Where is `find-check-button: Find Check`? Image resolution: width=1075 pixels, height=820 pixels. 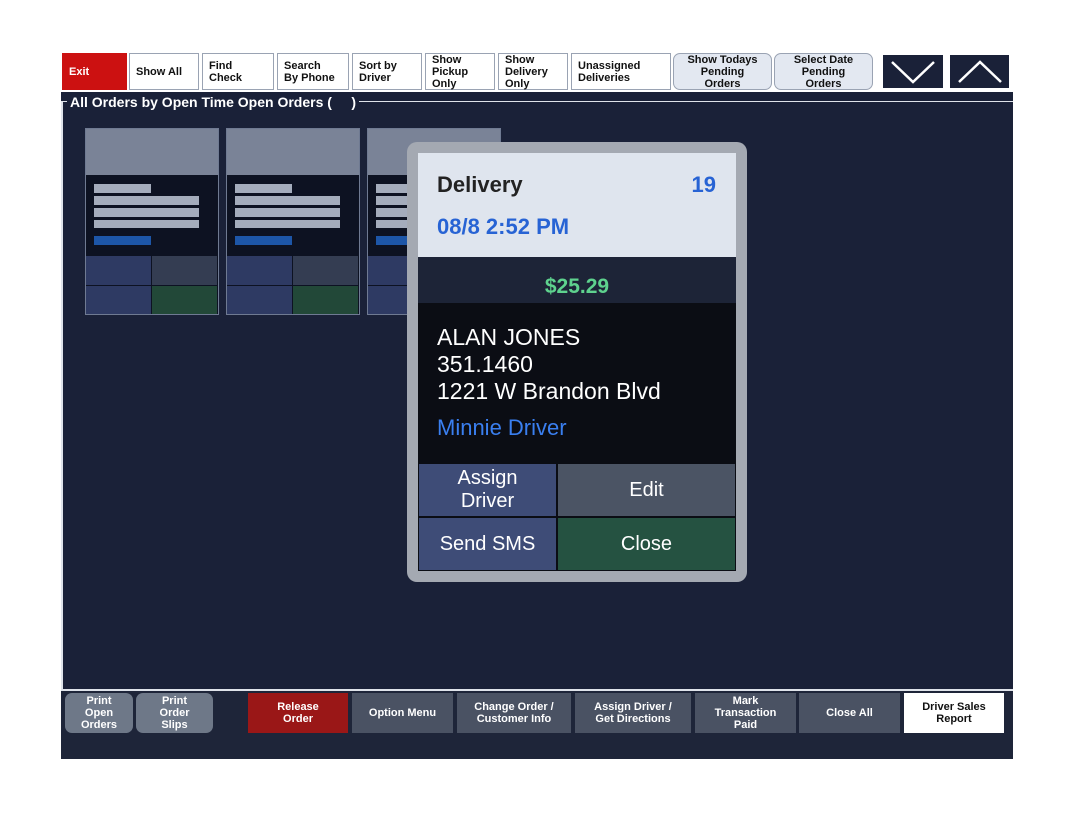
find-check-button: Find Check is located at coordinates (238, 71).